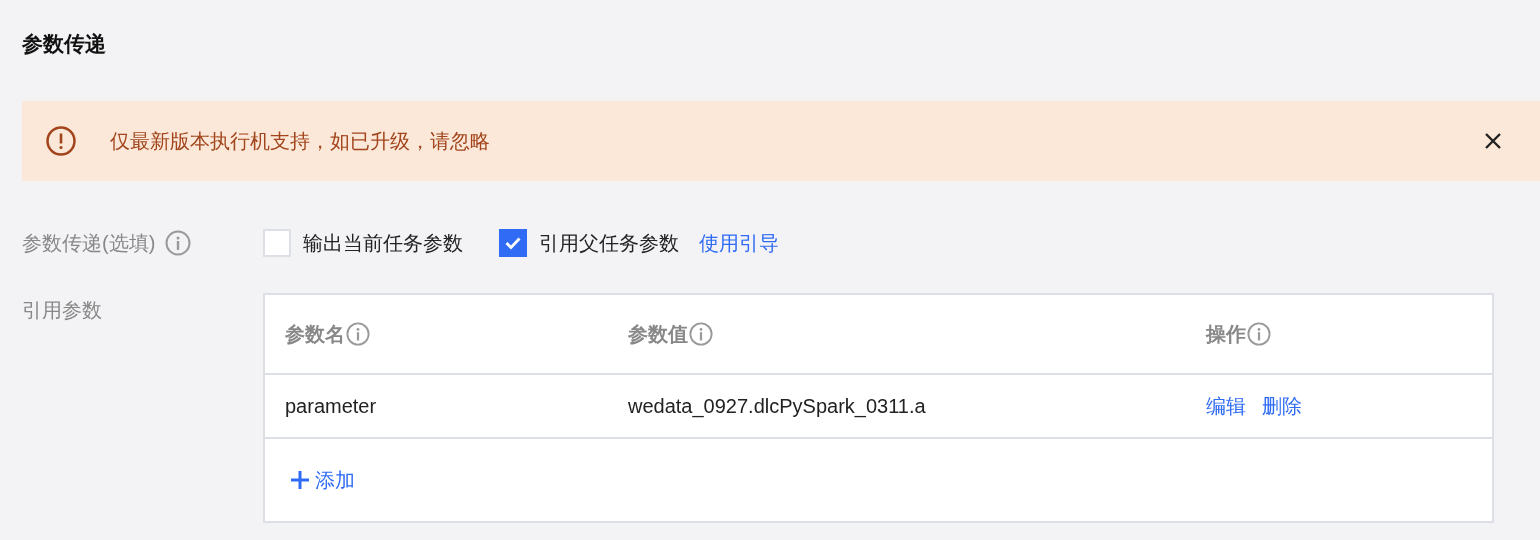 The height and width of the screenshot is (540, 1540). What do you see at coordinates (1282, 406) in the screenshot?
I see `action-link: 删除` at bounding box center [1282, 406].